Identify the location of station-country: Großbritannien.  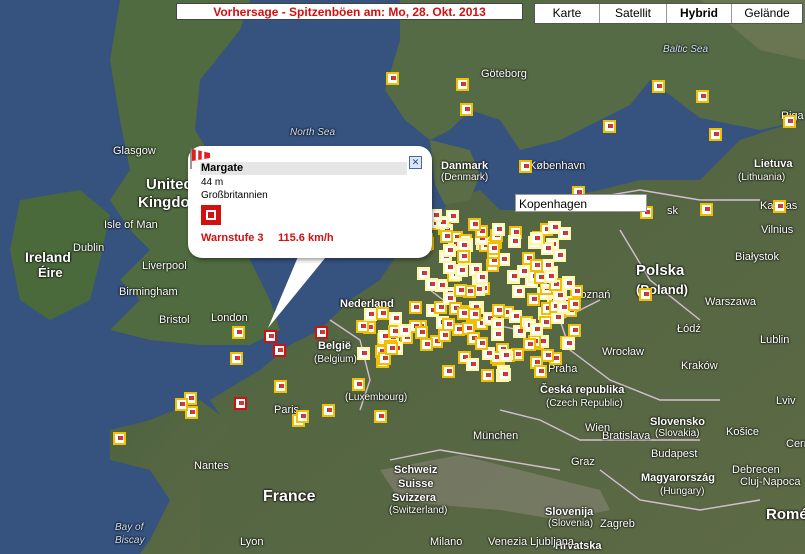
(234, 195).